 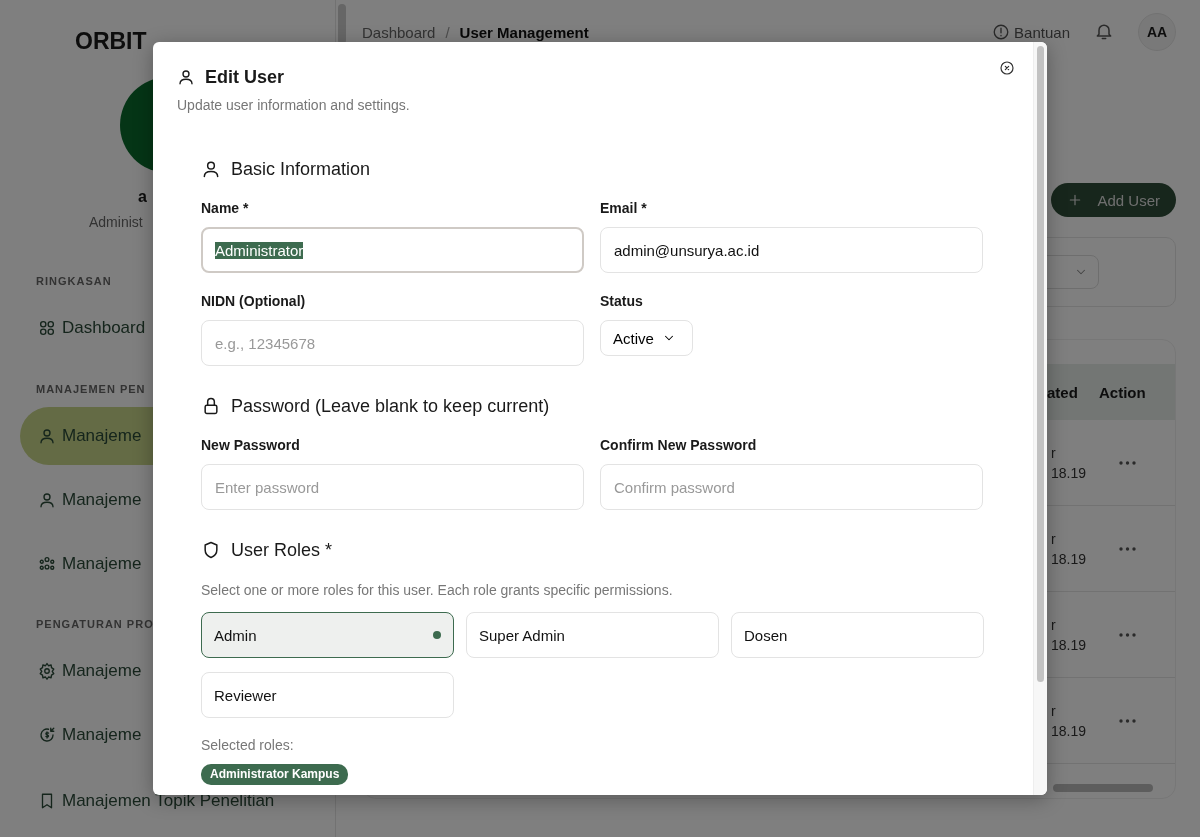 I want to click on dialog-title: Edit User, so click(x=245, y=77).